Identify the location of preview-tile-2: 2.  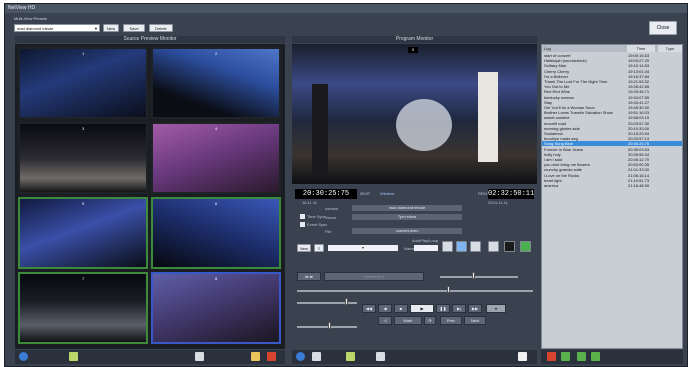
(216, 83).